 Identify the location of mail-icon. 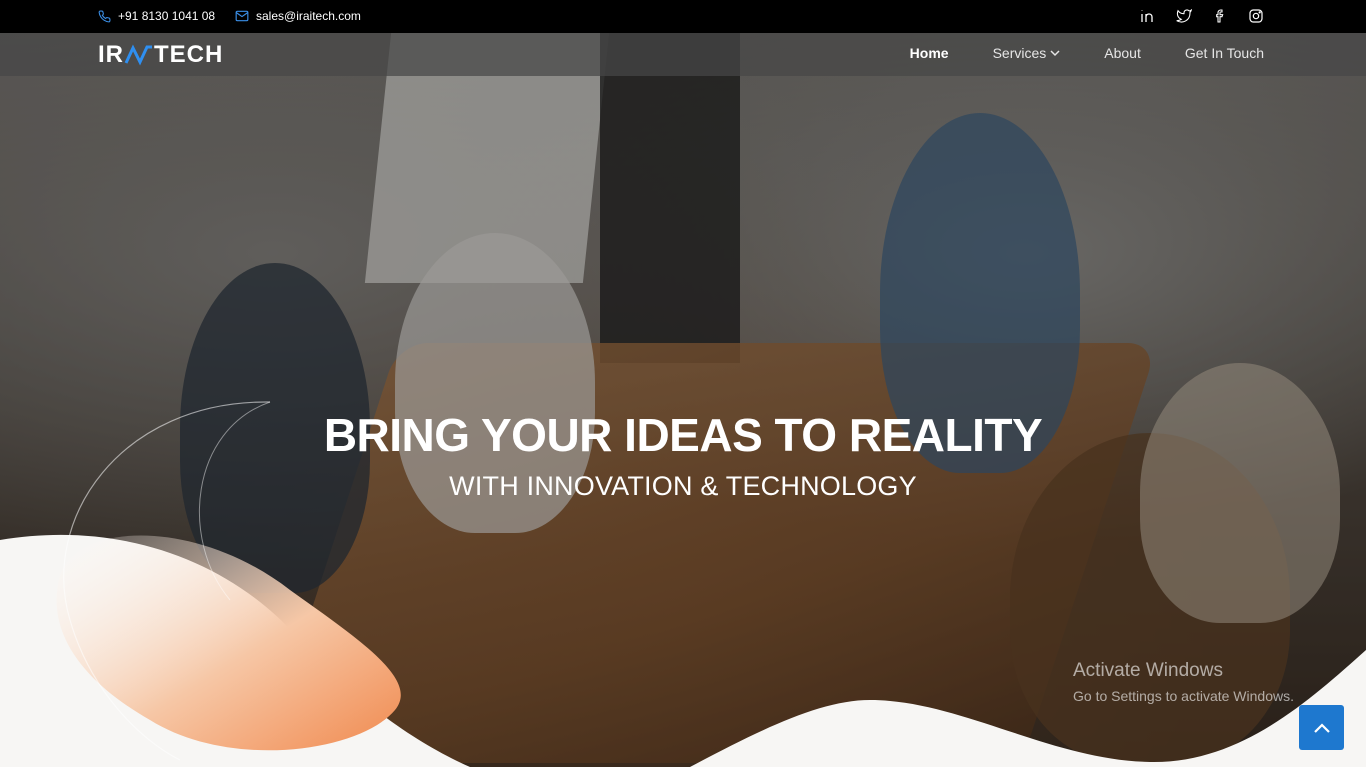
(242, 16).